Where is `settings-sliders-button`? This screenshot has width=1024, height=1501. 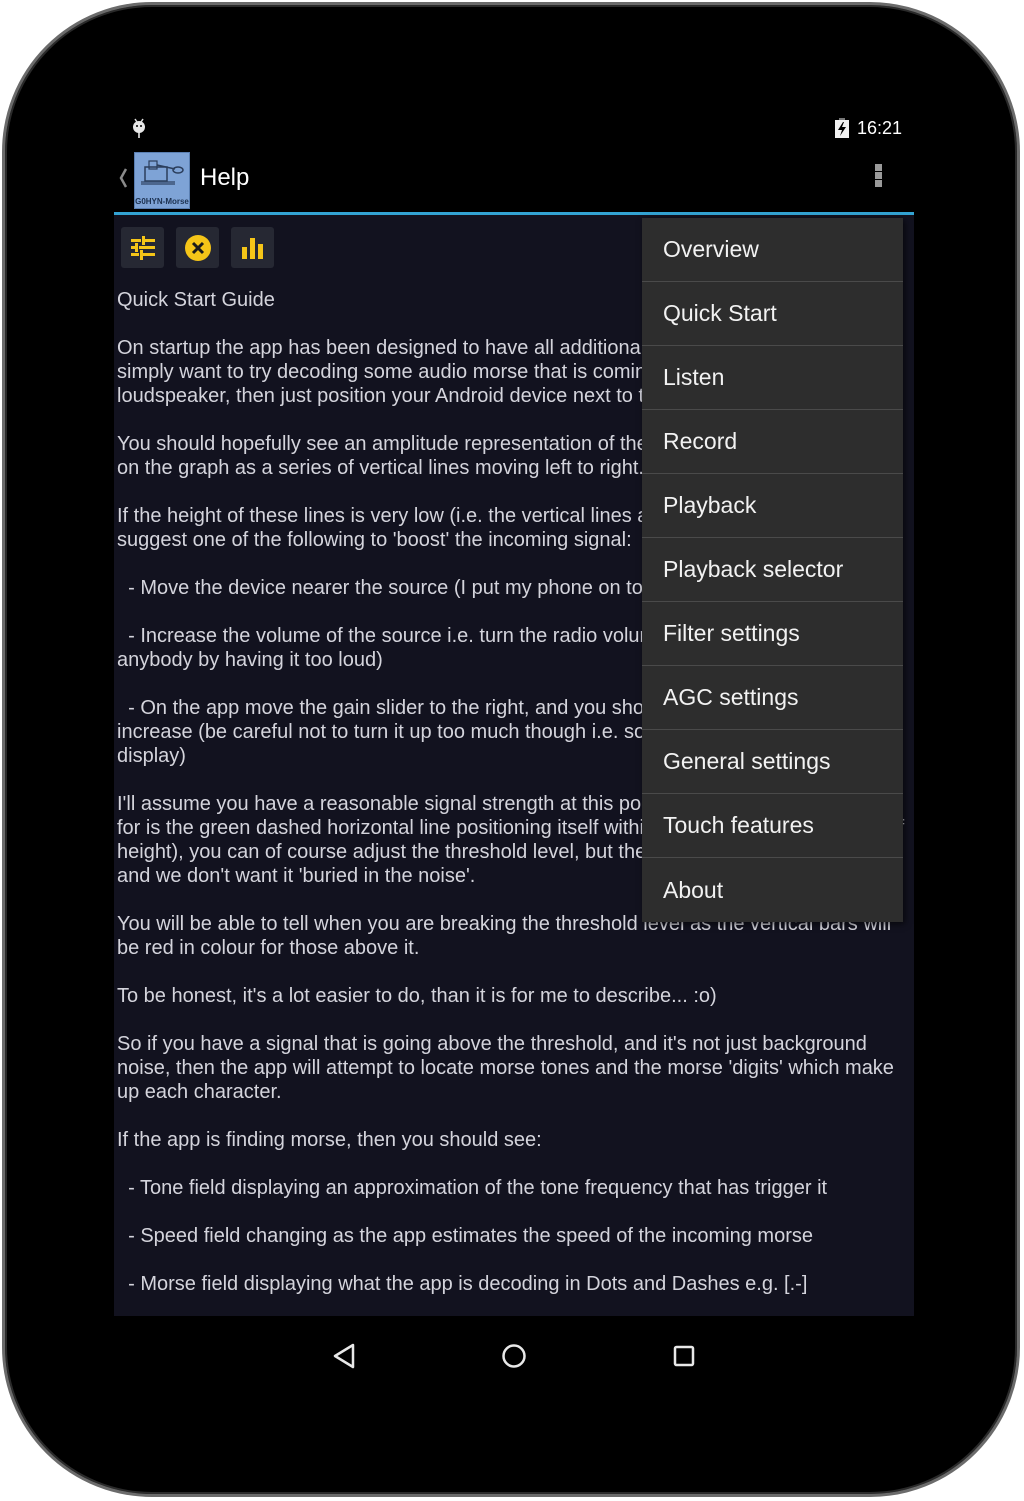 settings-sliders-button is located at coordinates (142, 247).